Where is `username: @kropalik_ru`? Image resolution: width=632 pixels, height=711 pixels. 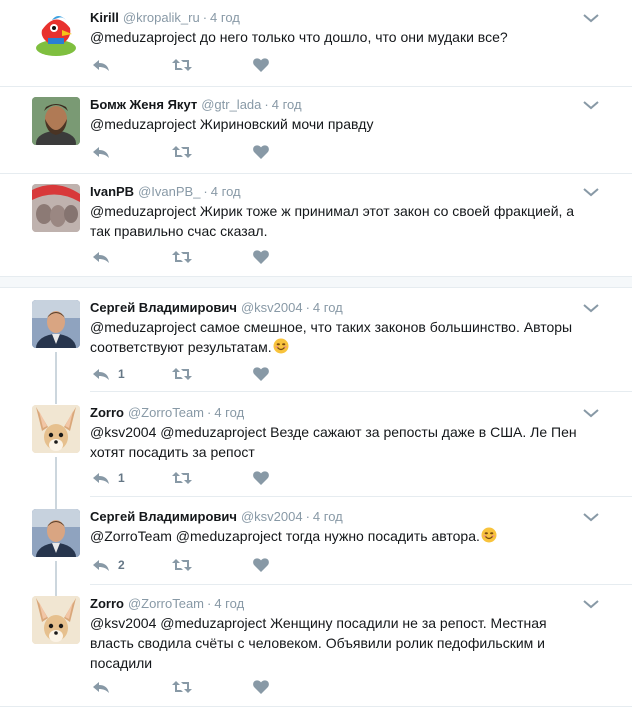
username: @kropalik_ru is located at coordinates (161, 17).